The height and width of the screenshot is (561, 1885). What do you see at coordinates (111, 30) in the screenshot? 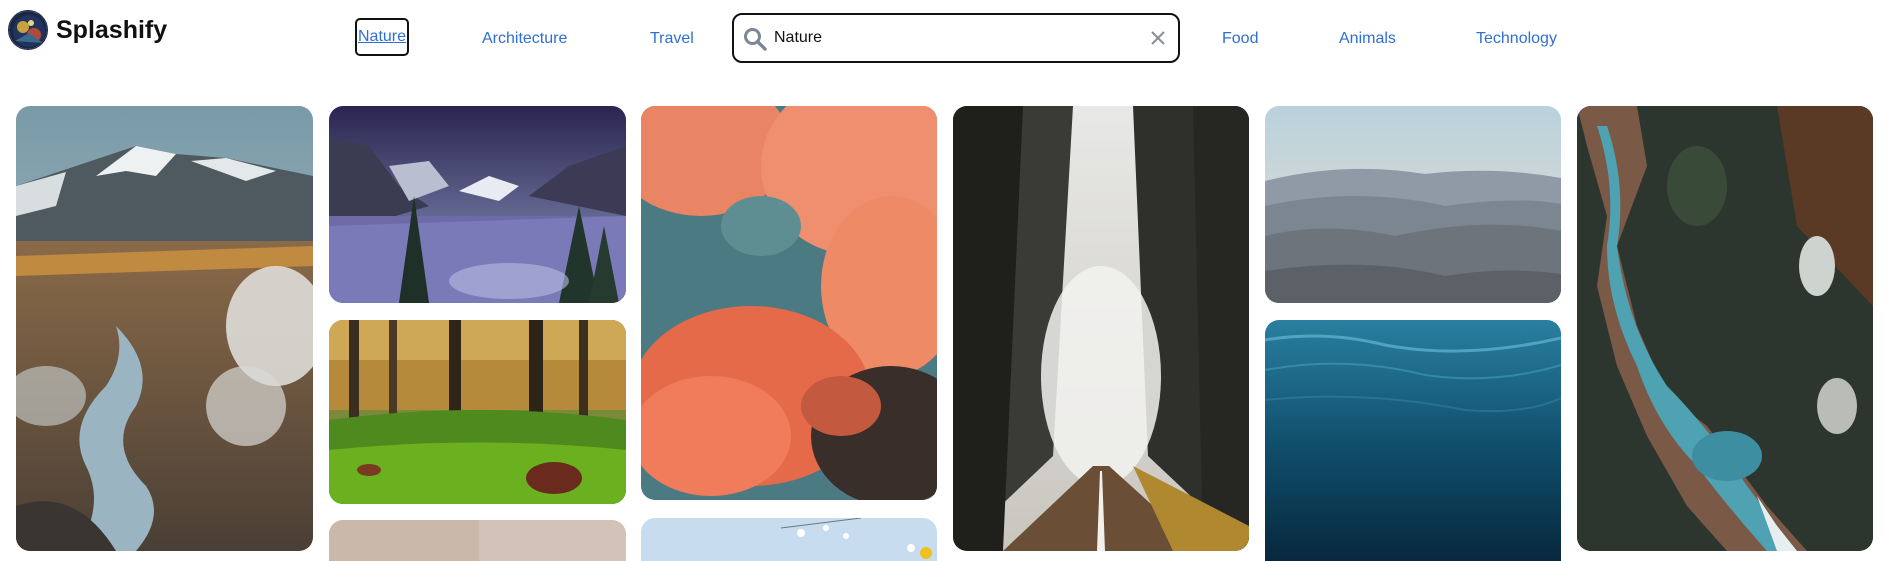
I see `brand-name: Splashify` at bounding box center [111, 30].